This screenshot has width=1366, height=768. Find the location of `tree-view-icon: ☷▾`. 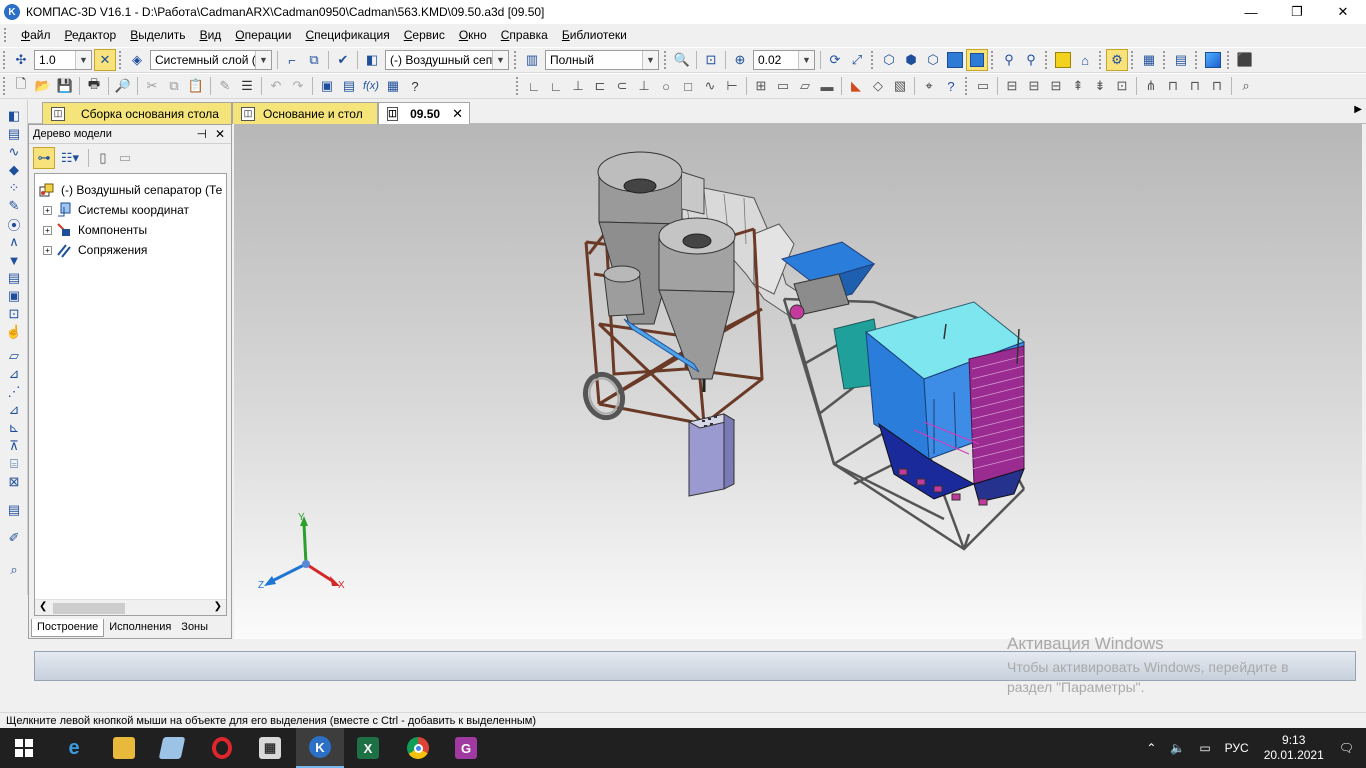

tree-view-icon: ☷▾ is located at coordinates (70, 158).